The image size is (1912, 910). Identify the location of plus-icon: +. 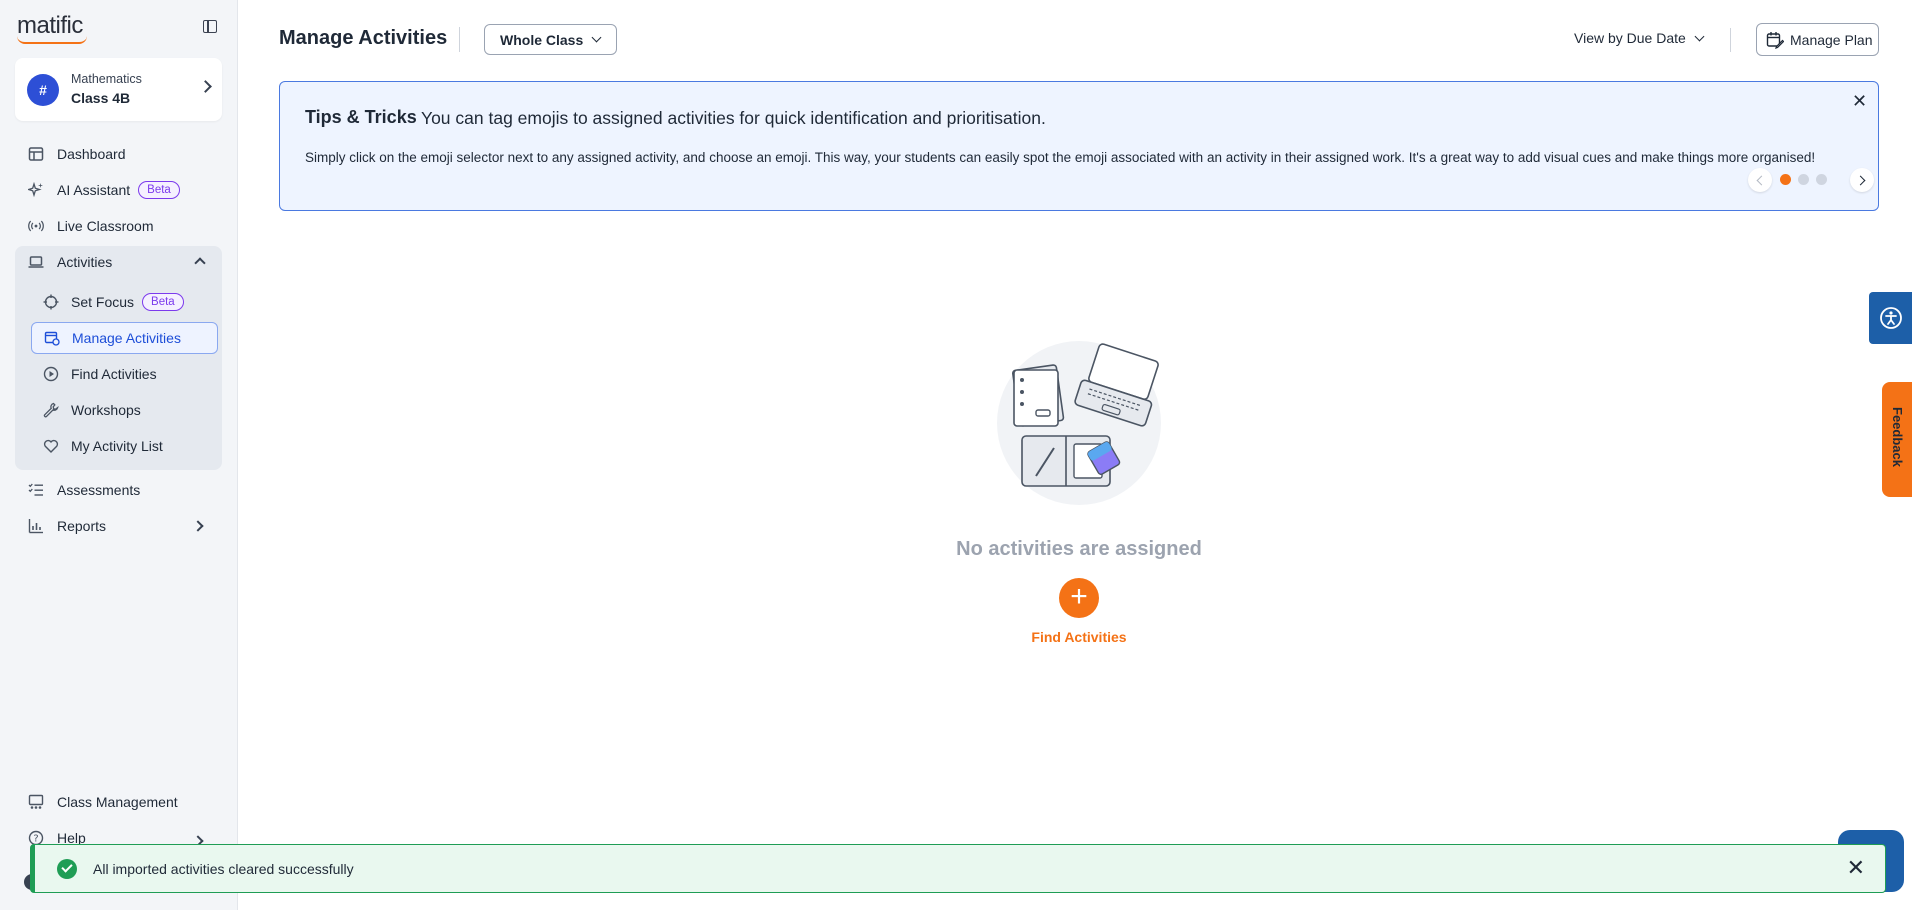
(1079, 596).